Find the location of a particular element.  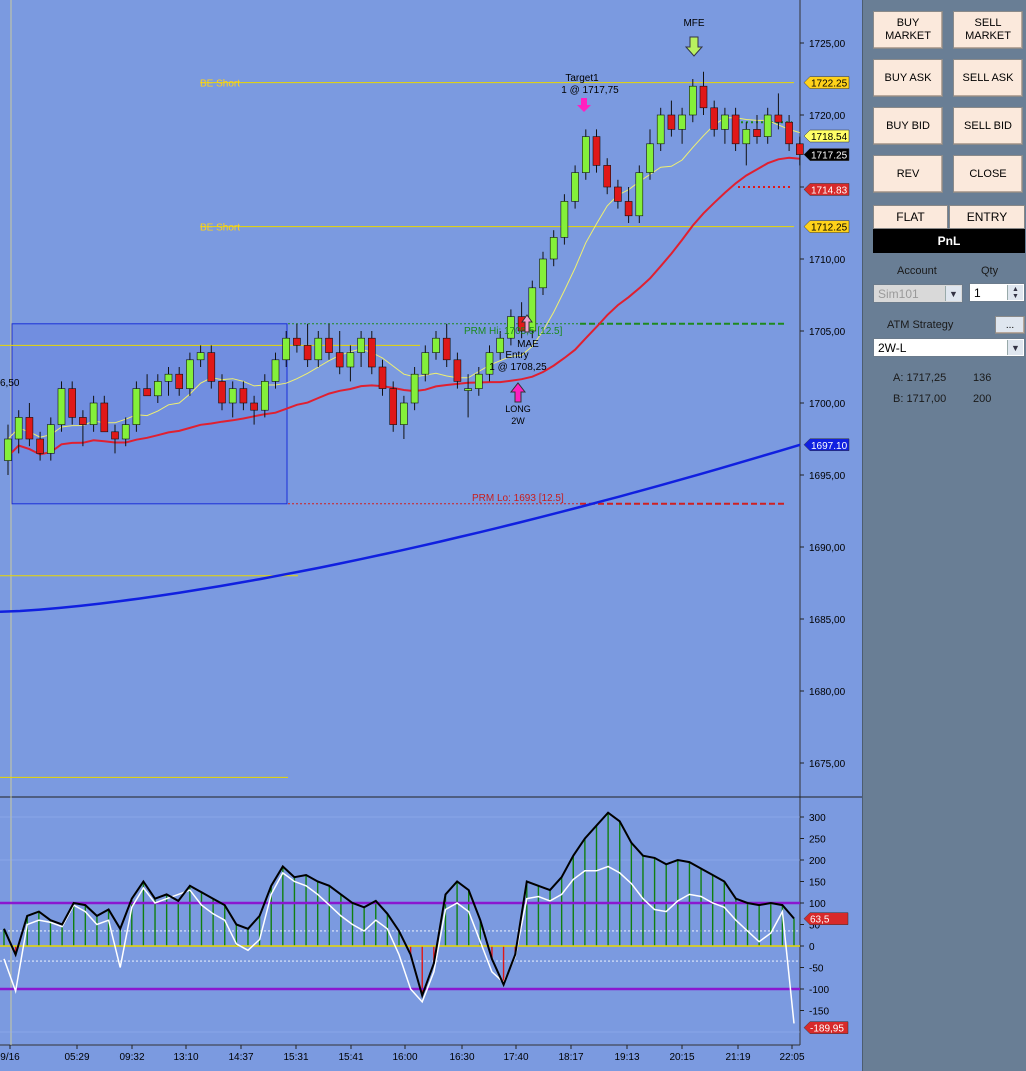

price-tag-label: 1712.25 is located at coordinates (829, 228).